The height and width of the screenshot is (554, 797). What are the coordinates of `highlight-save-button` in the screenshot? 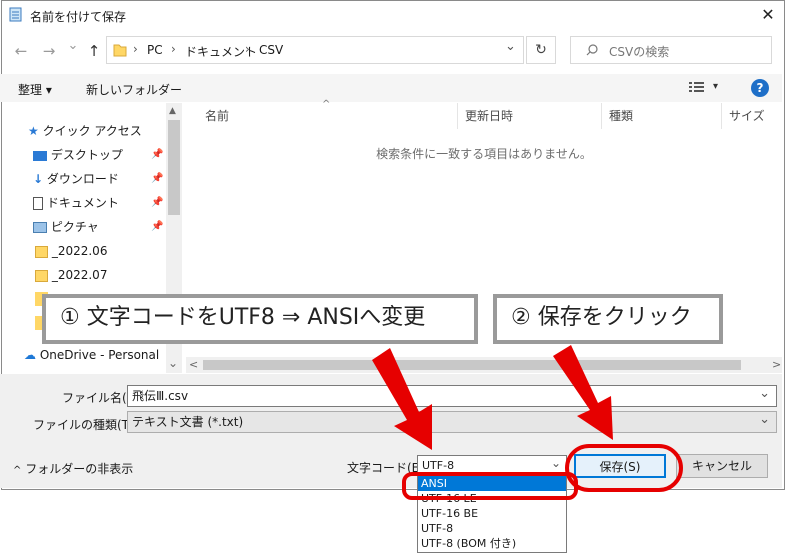 It's located at (624, 468).